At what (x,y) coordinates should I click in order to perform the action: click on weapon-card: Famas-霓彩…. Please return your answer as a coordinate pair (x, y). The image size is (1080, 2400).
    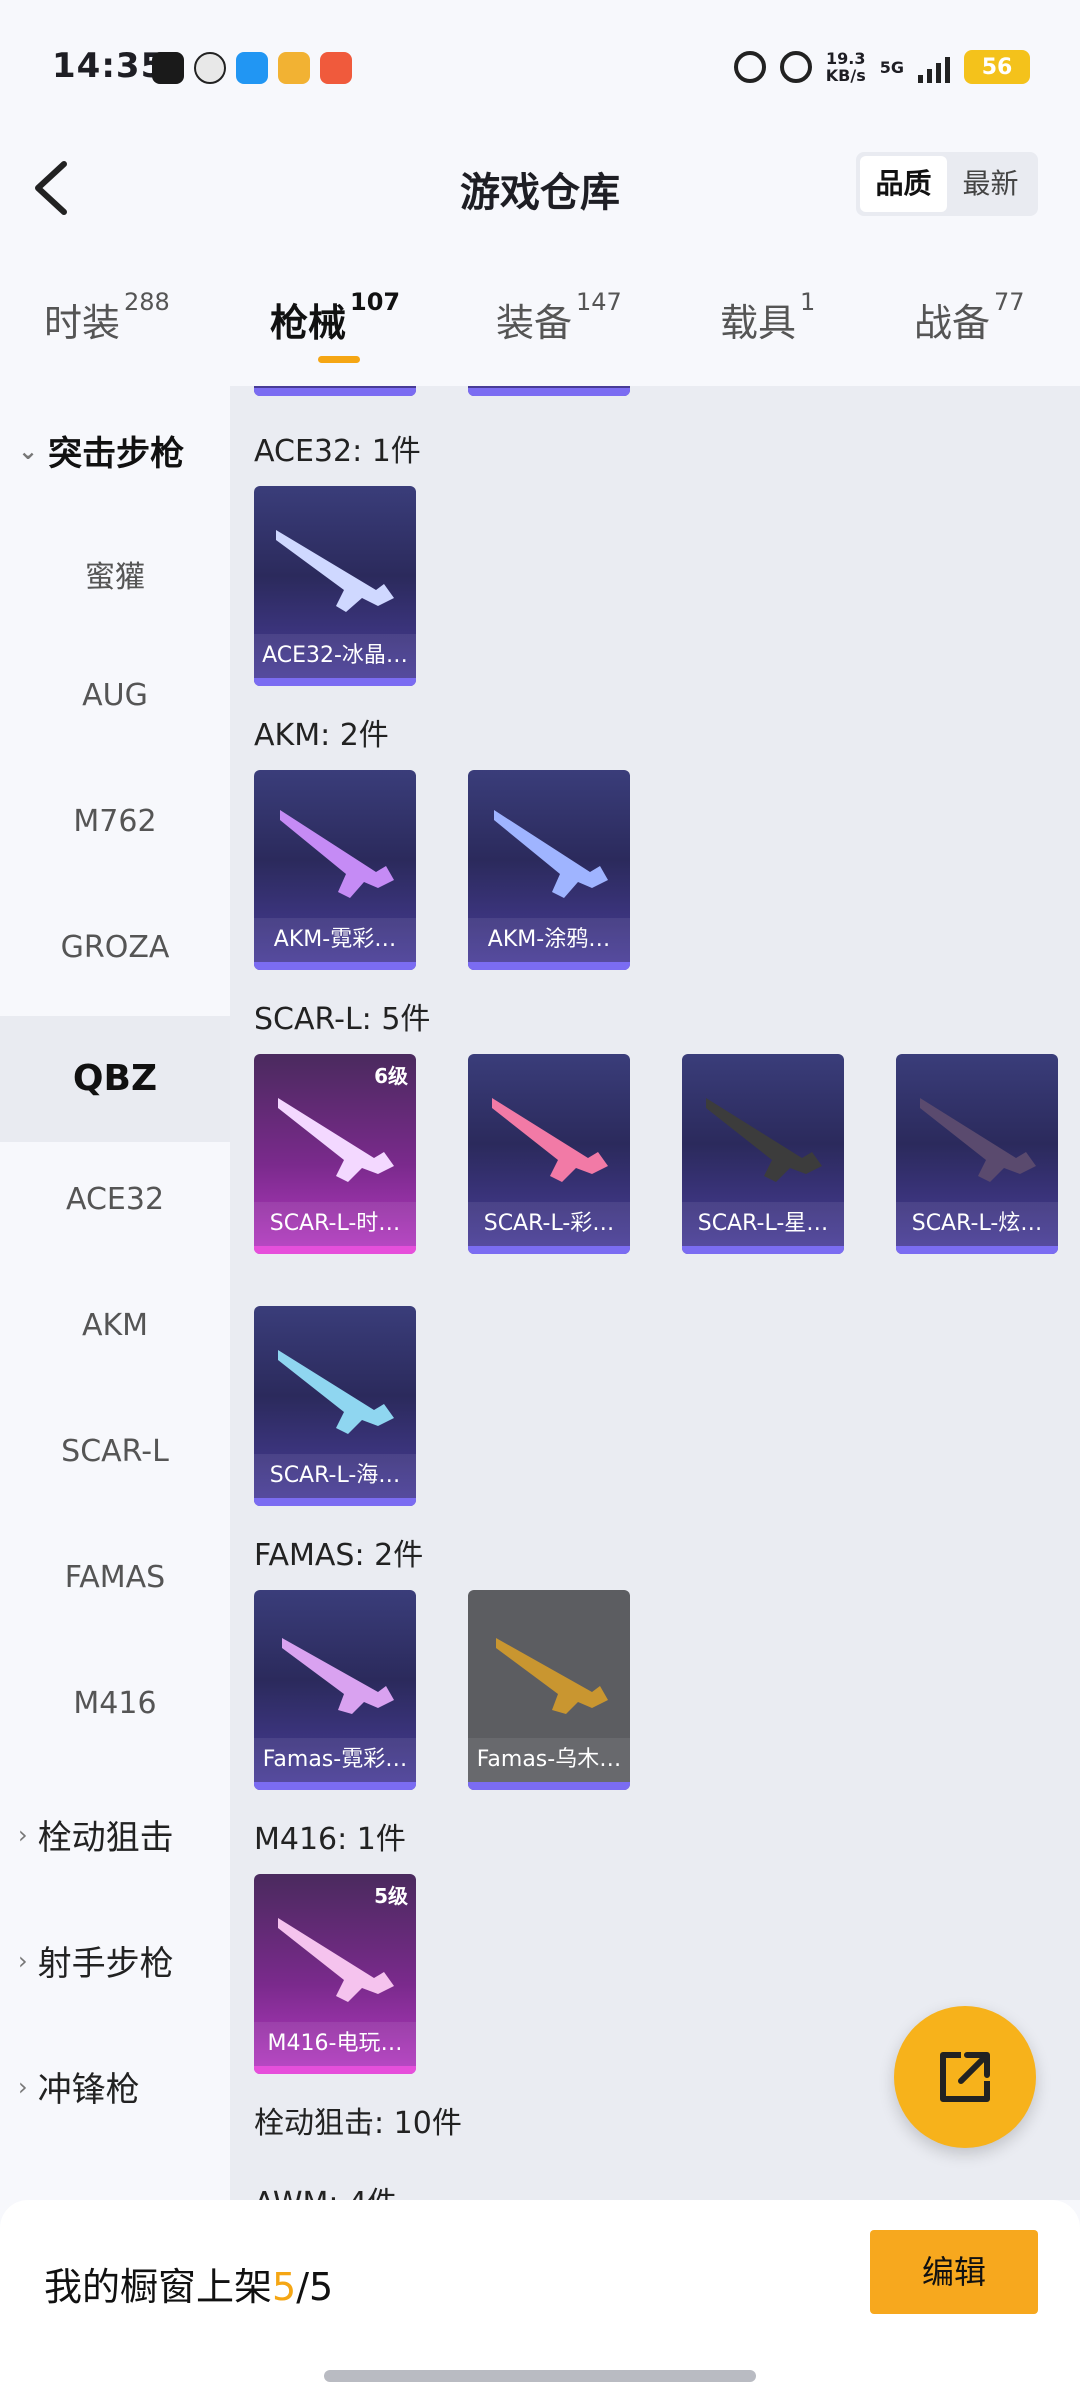
    Looking at the image, I should click on (335, 1690).